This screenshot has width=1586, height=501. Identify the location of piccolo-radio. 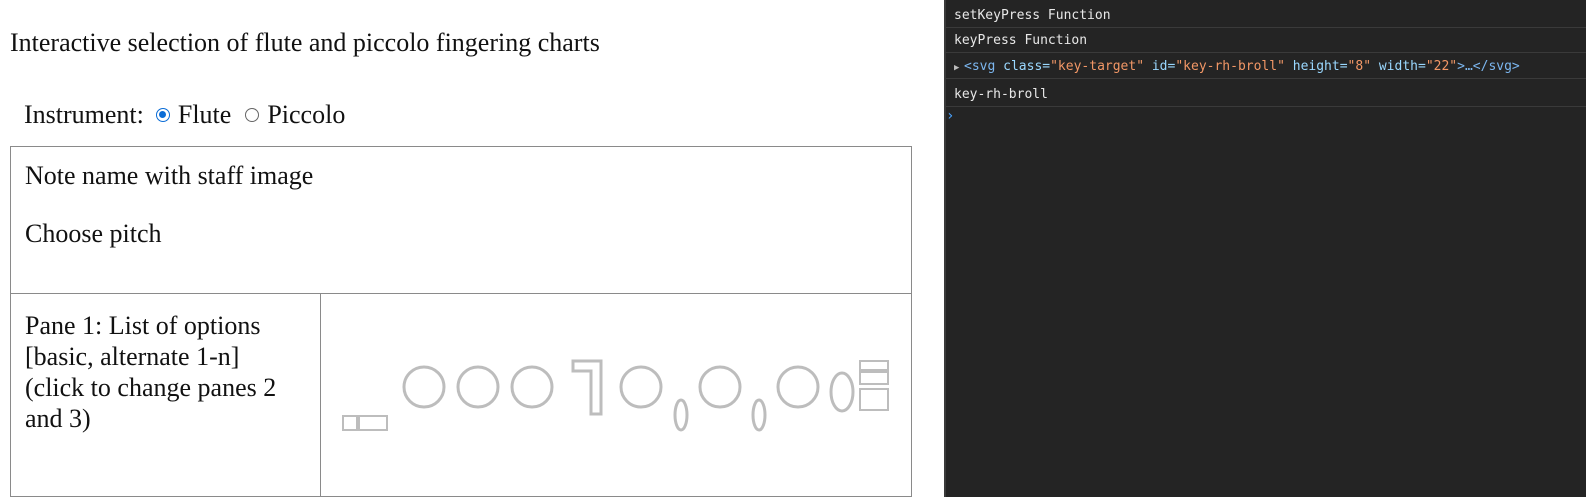
(252, 115).